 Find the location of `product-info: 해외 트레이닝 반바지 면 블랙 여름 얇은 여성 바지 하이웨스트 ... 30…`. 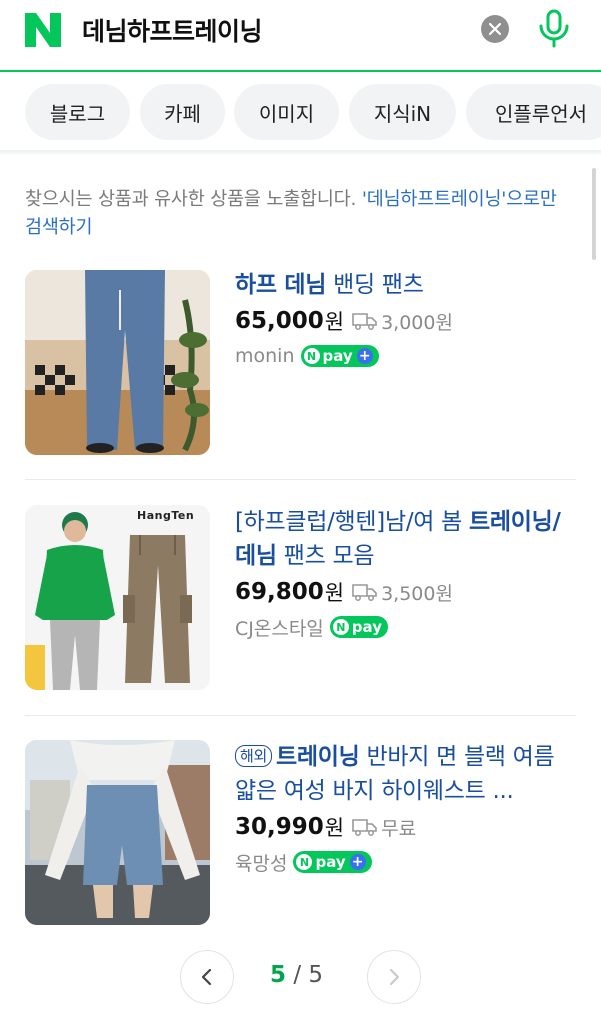

product-info: 해외 트레이닝 반바지 면 블랙 여름 얇은 여성 바지 하이웨스트 ... 30… is located at coordinates (407, 809).